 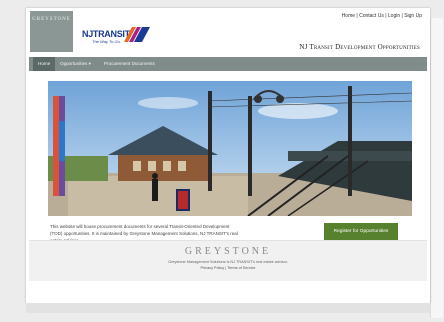 I want to click on window-scrollbar, so click(x=436, y=168).